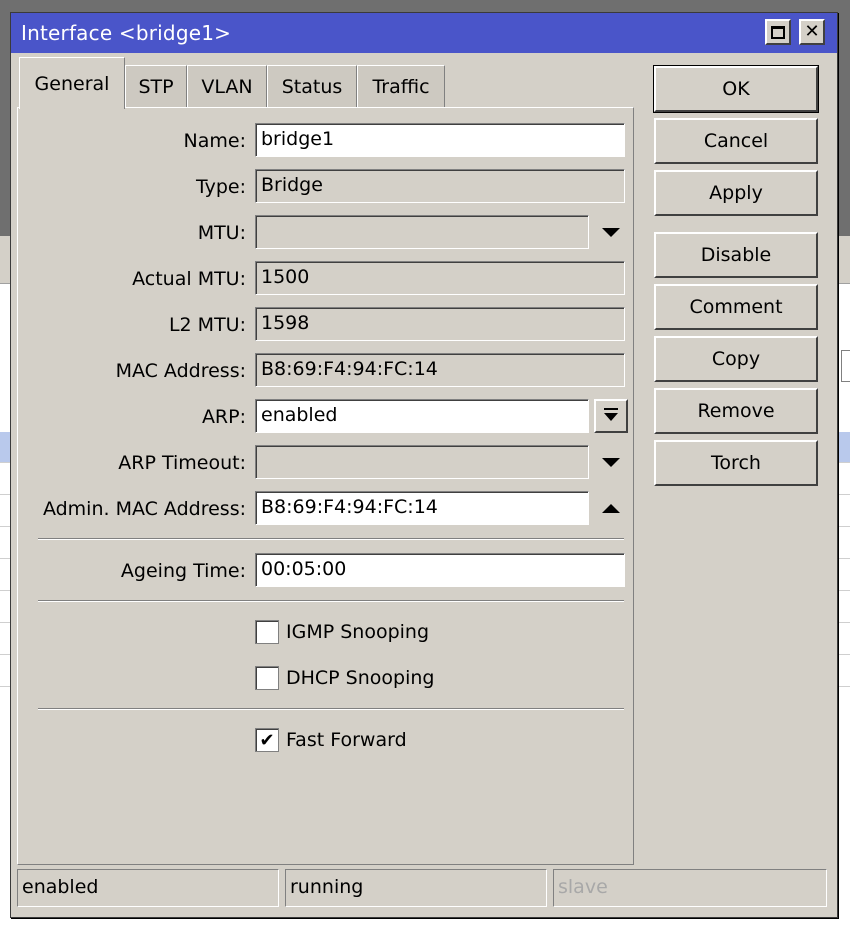 The image size is (850, 934). I want to click on type-field: Bridge, so click(440, 186).